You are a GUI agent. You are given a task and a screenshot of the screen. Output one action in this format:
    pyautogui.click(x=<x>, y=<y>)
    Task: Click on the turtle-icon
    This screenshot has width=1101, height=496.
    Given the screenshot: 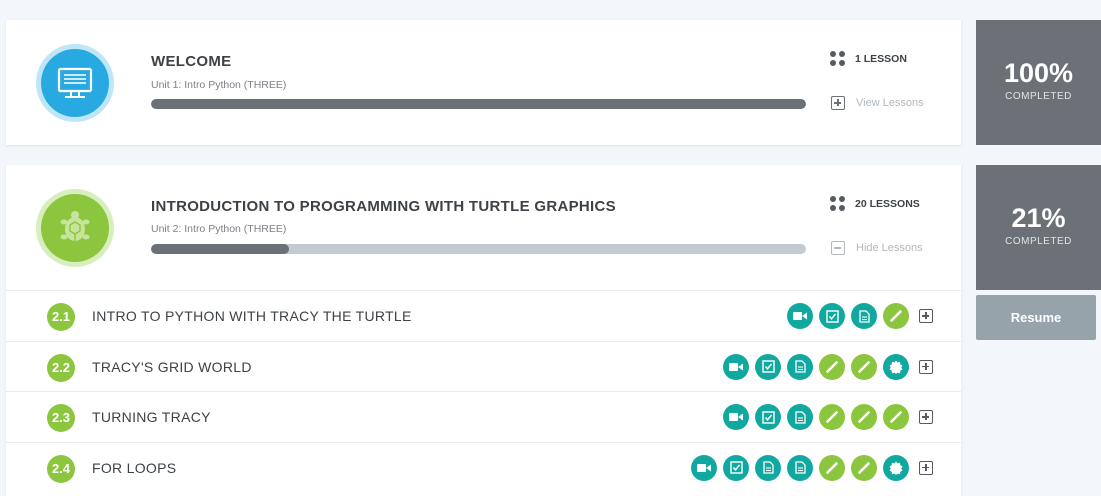 What is the action you would take?
    pyautogui.click(x=75, y=226)
    